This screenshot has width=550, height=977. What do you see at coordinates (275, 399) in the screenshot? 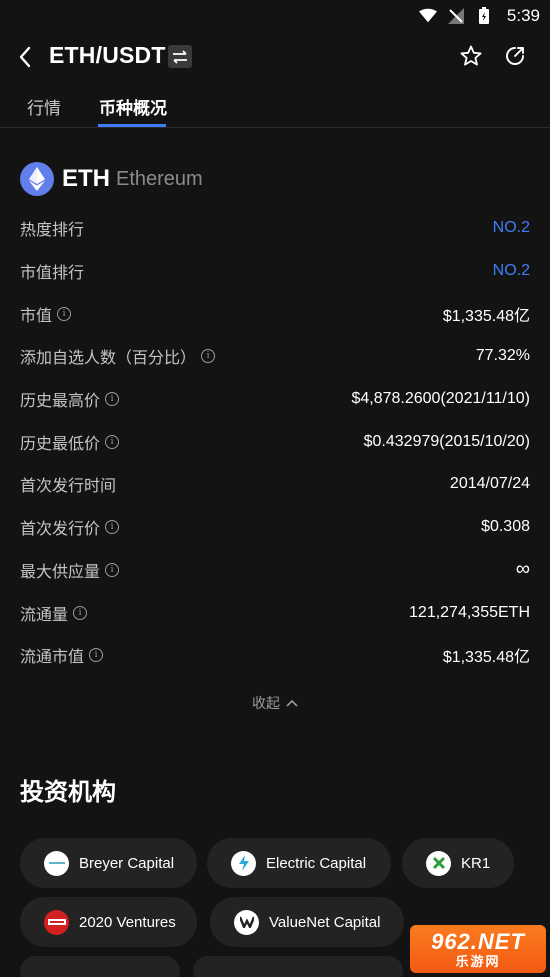
I see `row-all-time-high: 历史最高价 i $4,878.2600(2021/11/10)` at bounding box center [275, 399].